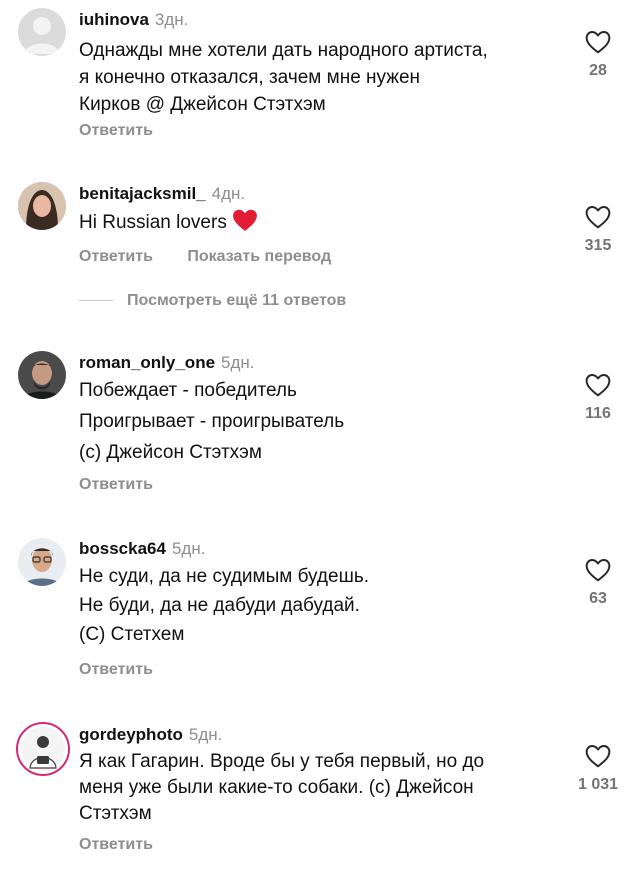 Image resolution: width=640 pixels, height=869 pixels. What do you see at coordinates (147, 362) in the screenshot?
I see `username: roman_only_one` at bounding box center [147, 362].